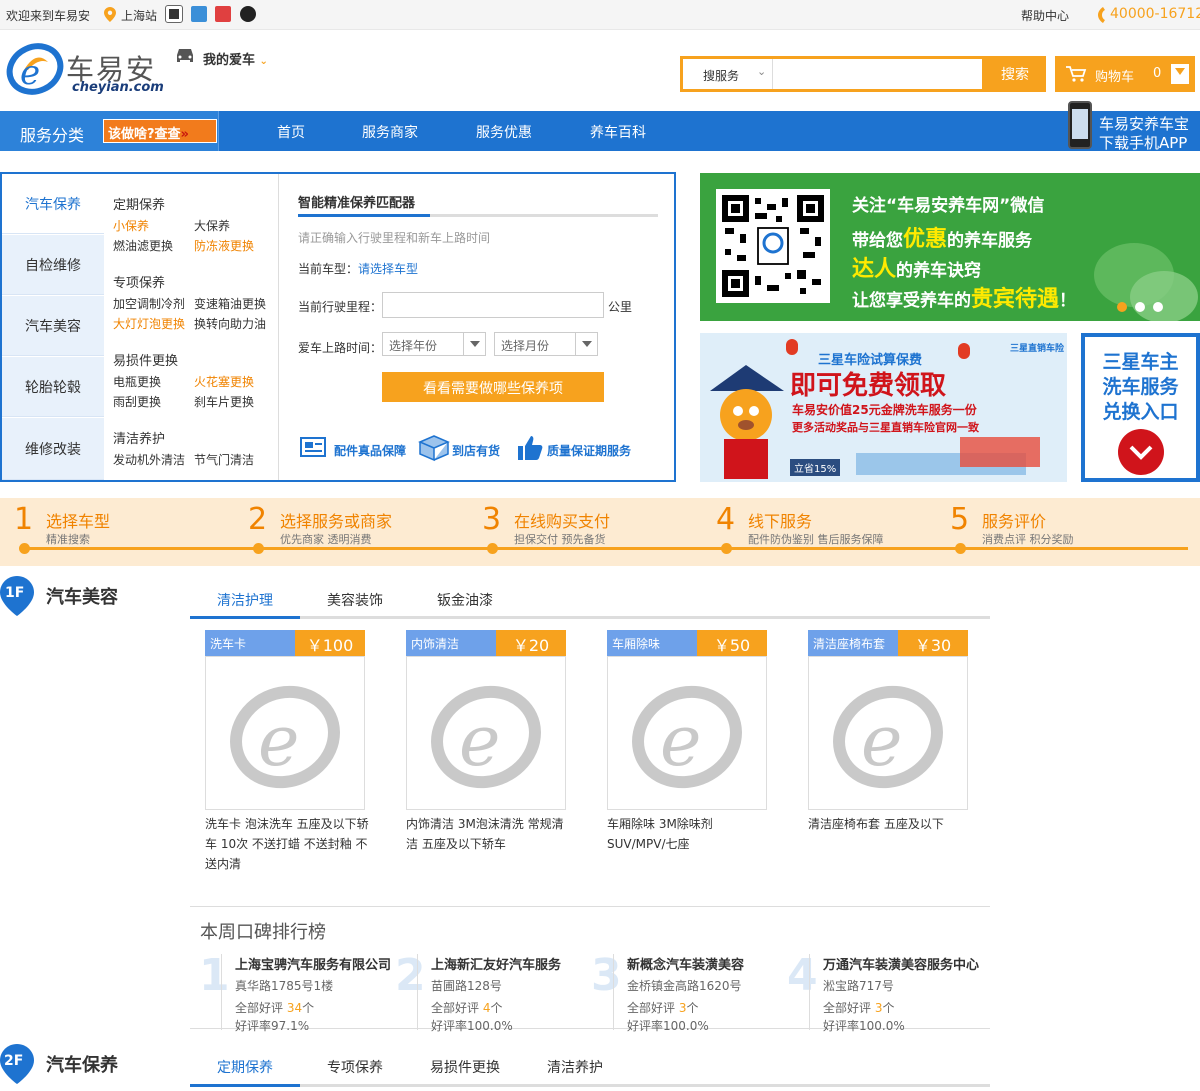 This screenshot has width=1200, height=1091. What do you see at coordinates (546, 344) in the screenshot?
I see `month-select: 选择月份` at bounding box center [546, 344].